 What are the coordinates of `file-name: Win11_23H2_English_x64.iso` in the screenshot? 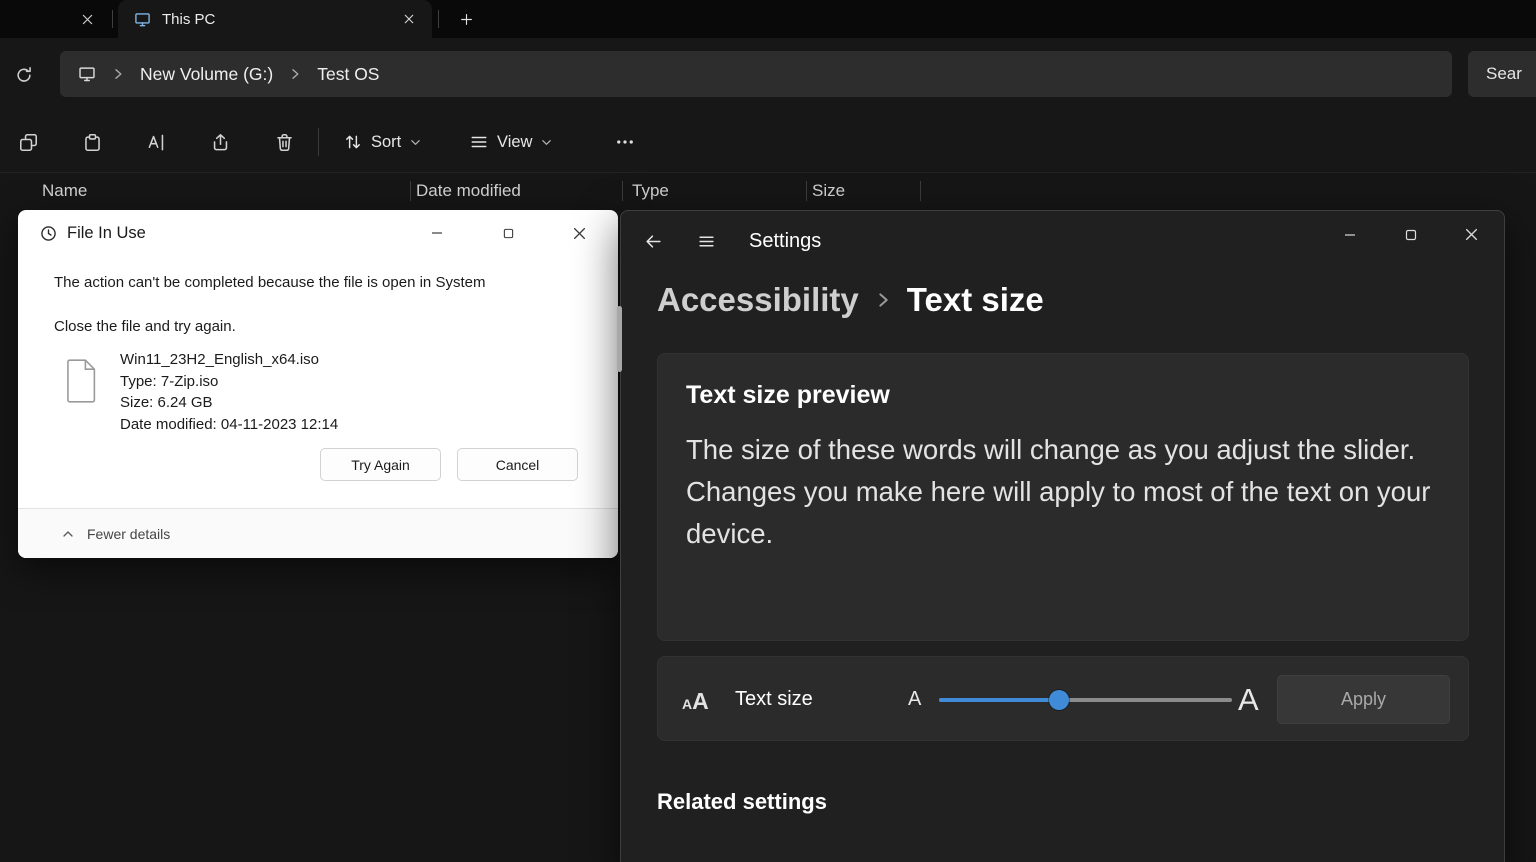 It's located at (220, 359).